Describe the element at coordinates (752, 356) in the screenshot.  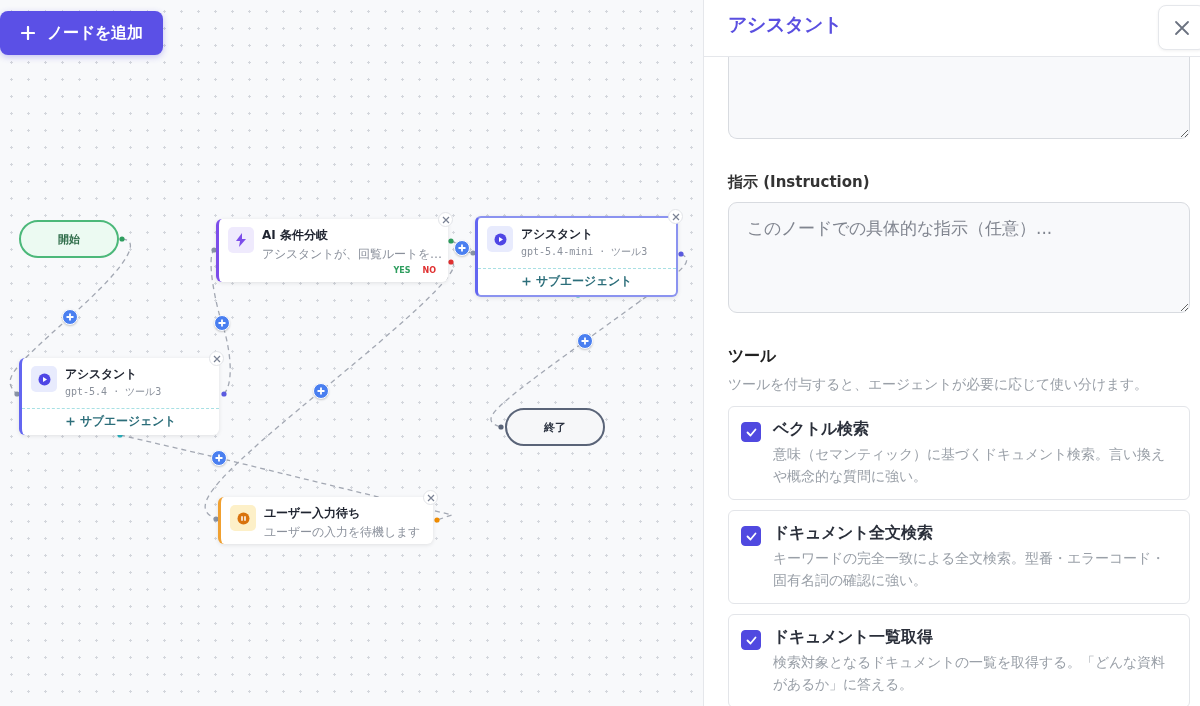
I see `section-heading: ツール` at that location.